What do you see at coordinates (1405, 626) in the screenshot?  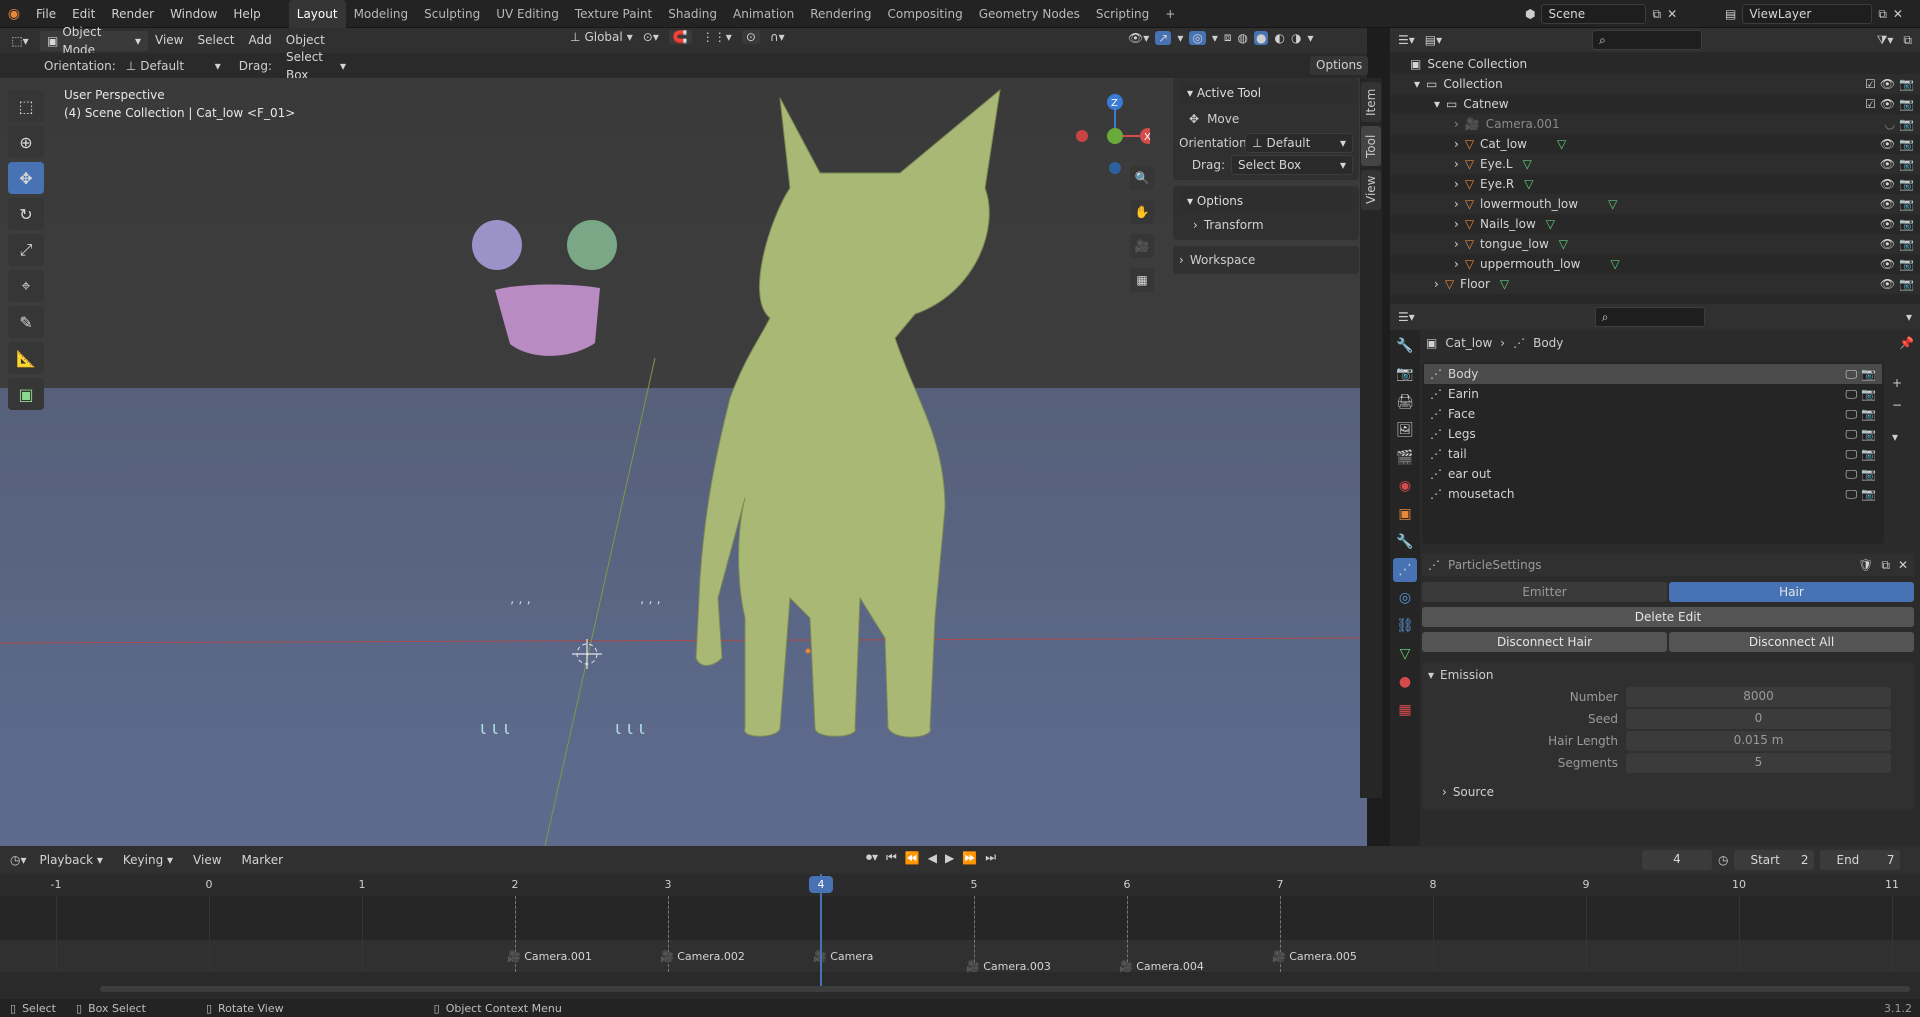 I see `constraints-tab-icon: ⛓` at bounding box center [1405, 626].